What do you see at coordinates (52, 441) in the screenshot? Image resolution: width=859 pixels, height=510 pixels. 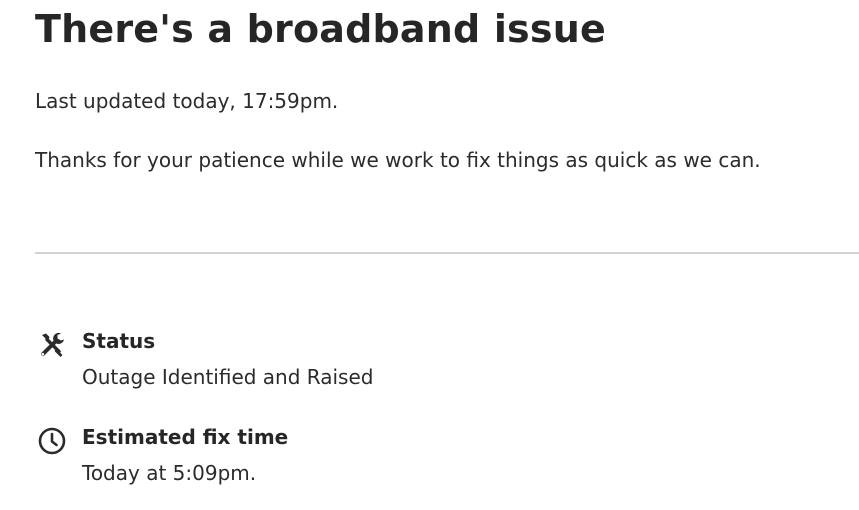 I see `clock-icon` at bounding box center [52, 441].